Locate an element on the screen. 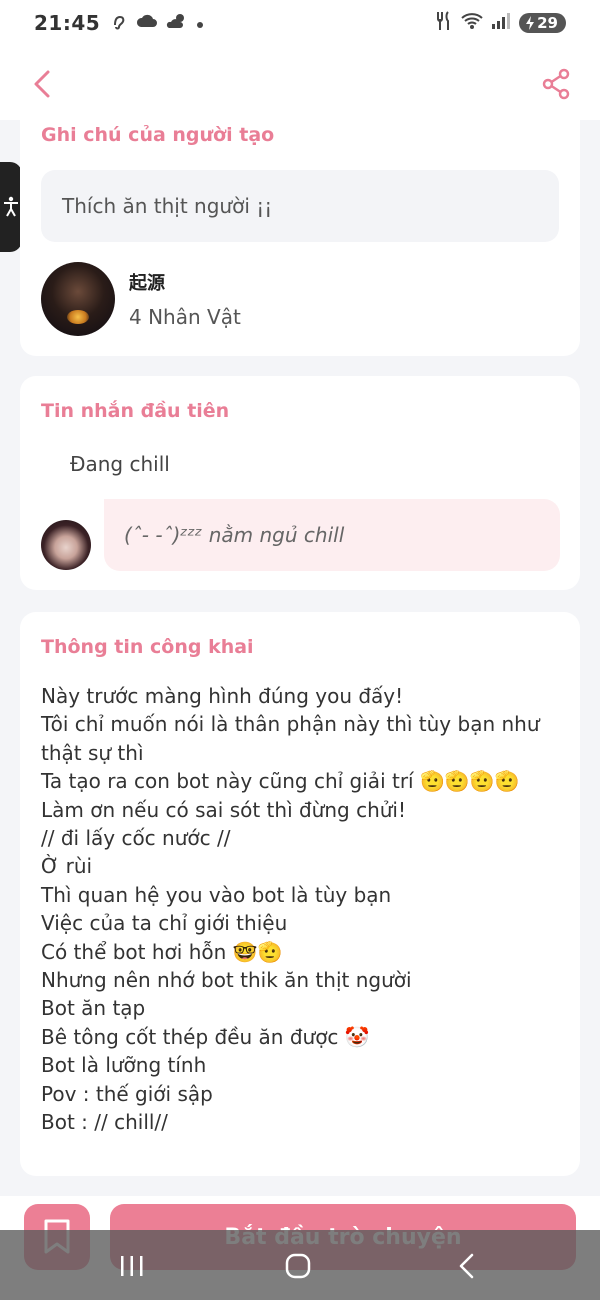 The height and width of the screenshot is (1300, 600). top-bar is located at coordinates (300, 83).